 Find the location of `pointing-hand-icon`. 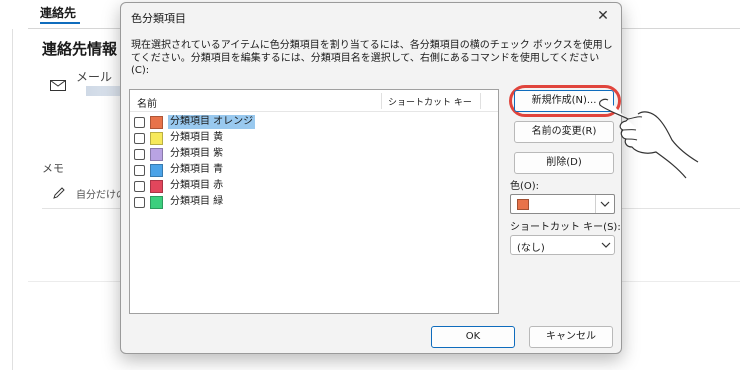

pointing-hand-icon is located at coordinates (649, 138).